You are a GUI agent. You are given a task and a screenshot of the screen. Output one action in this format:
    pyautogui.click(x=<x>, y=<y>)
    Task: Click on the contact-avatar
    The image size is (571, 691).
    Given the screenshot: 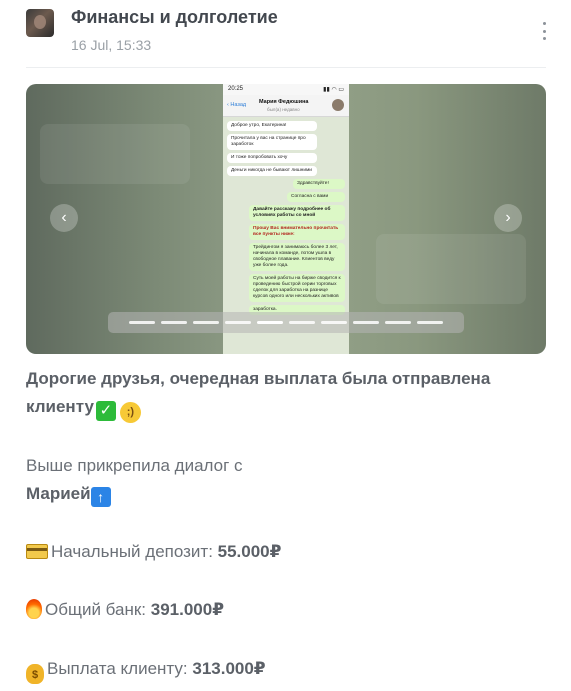 What is the action you would take?
    pyautogui.click(x=338, y=105)
    